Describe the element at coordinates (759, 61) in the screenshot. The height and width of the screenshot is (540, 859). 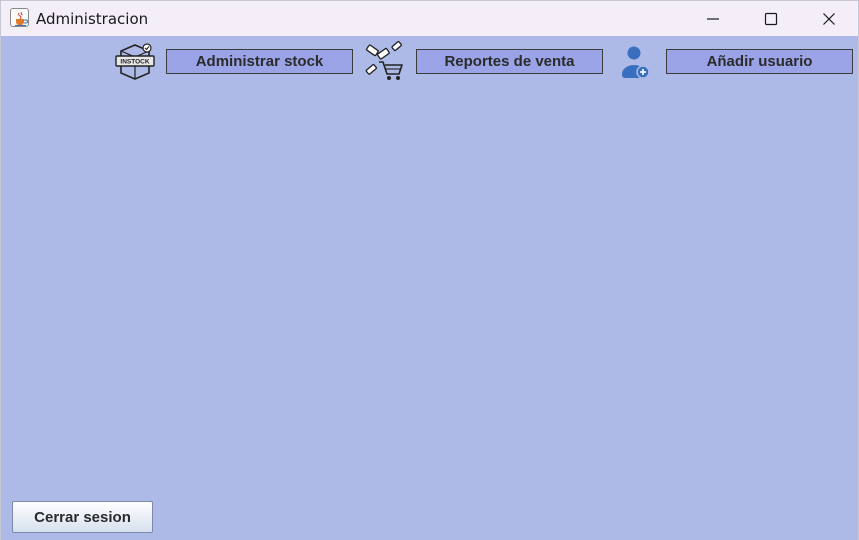
I see `add-user-button: Añadir usuario` at that location.